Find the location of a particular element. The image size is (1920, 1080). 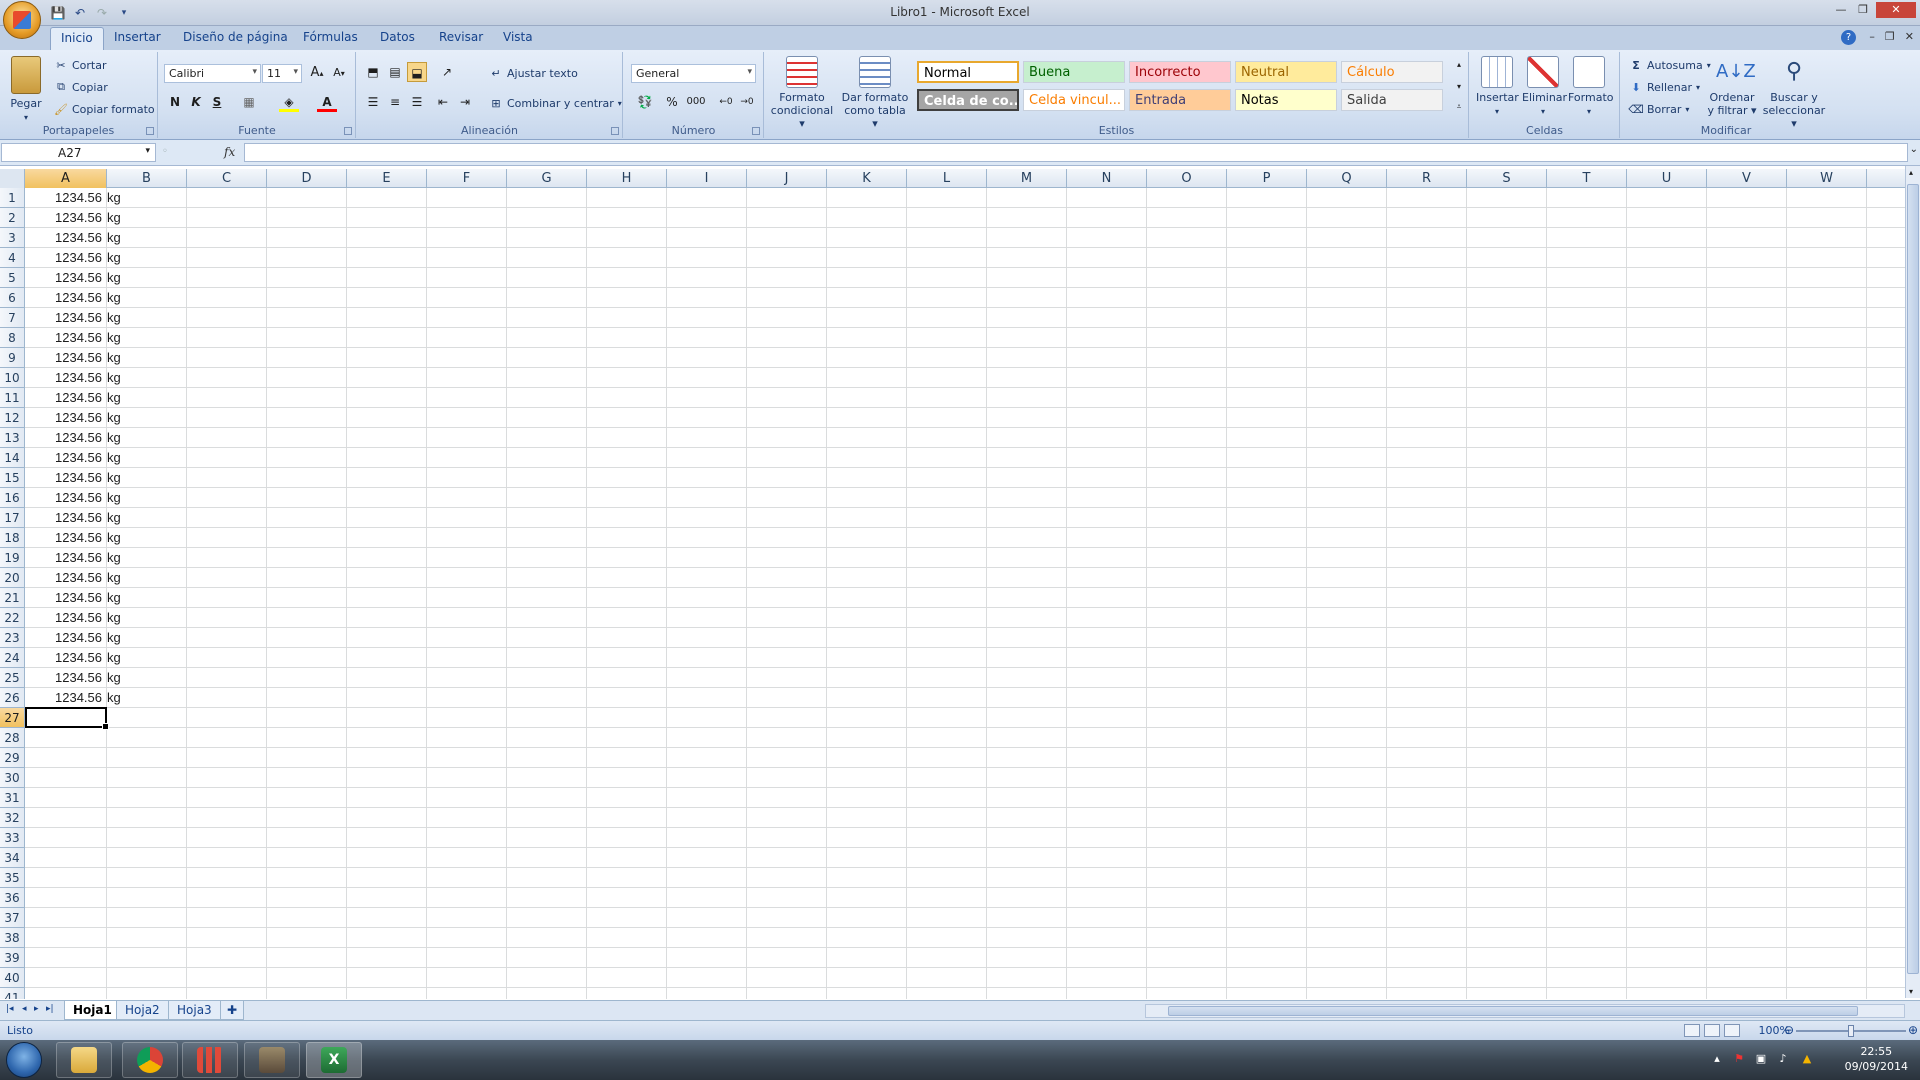

row-header: 15 is located at coordinates (12, 478).